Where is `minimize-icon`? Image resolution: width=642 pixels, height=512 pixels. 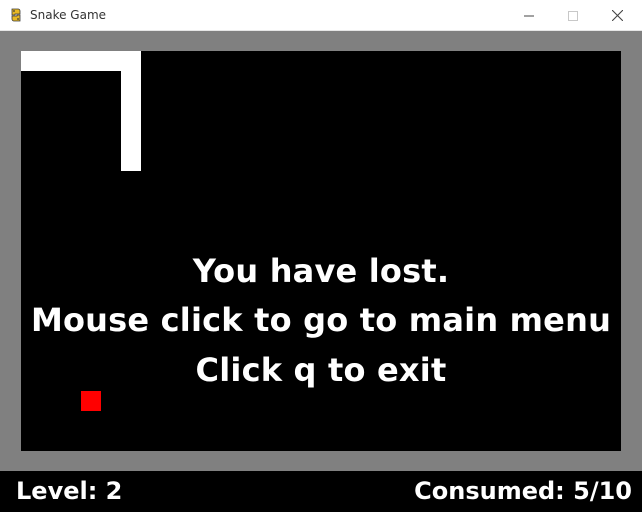 minimize-icon is located at coordinates (529, 15).